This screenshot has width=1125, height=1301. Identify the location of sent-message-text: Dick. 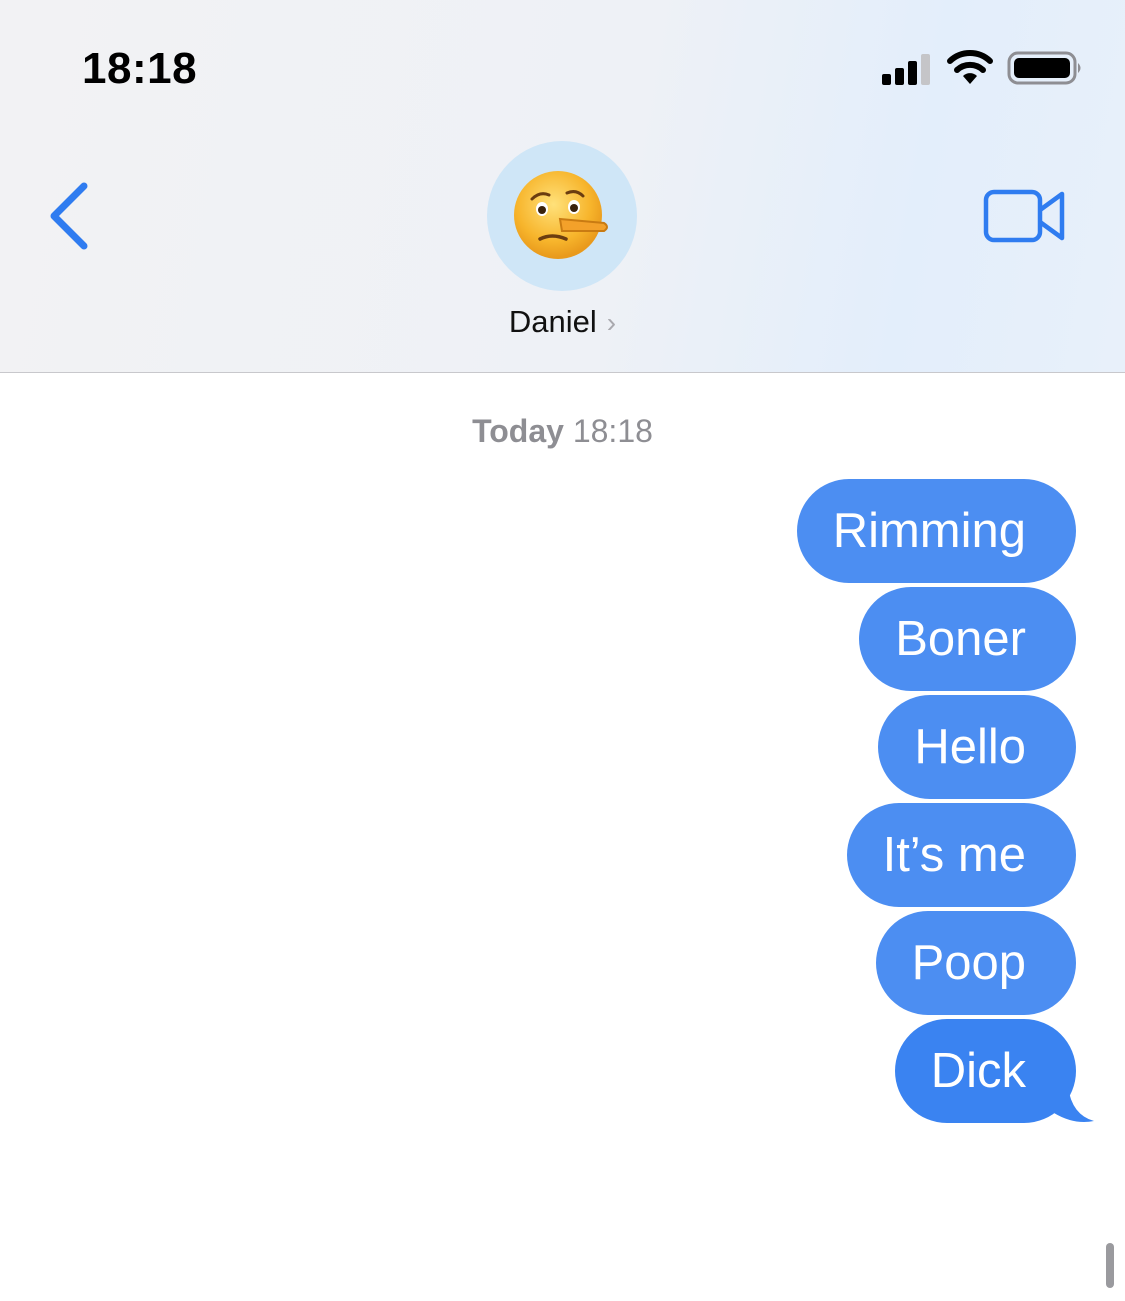
(978, 1071).